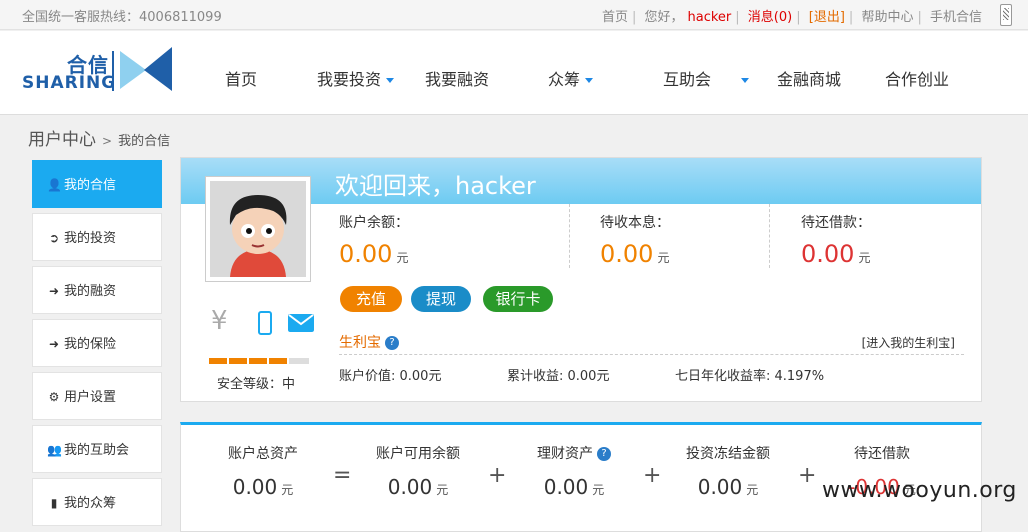 The height and width of the screenshot is (532, 1028). Describe the element at coordinates (566, 487) in the screenshot. I see `finance-assets-value: 0.00` at that location.